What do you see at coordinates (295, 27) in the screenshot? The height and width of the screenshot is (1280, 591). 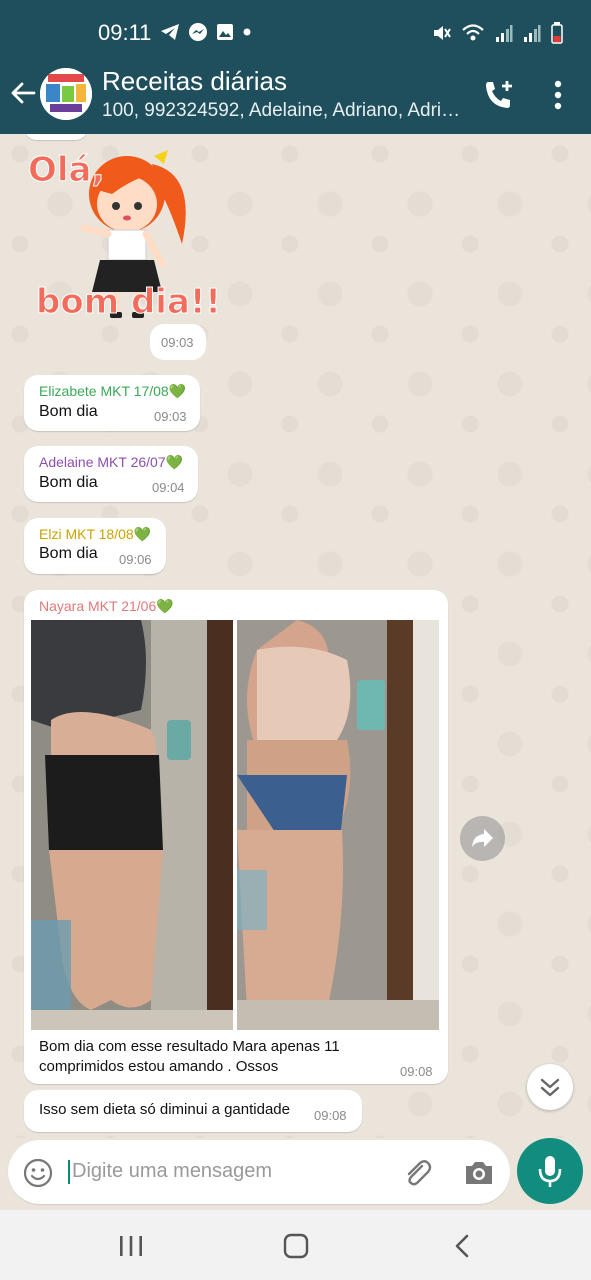 I see `status-bar: 09:11` at bounding box center [295, 27].